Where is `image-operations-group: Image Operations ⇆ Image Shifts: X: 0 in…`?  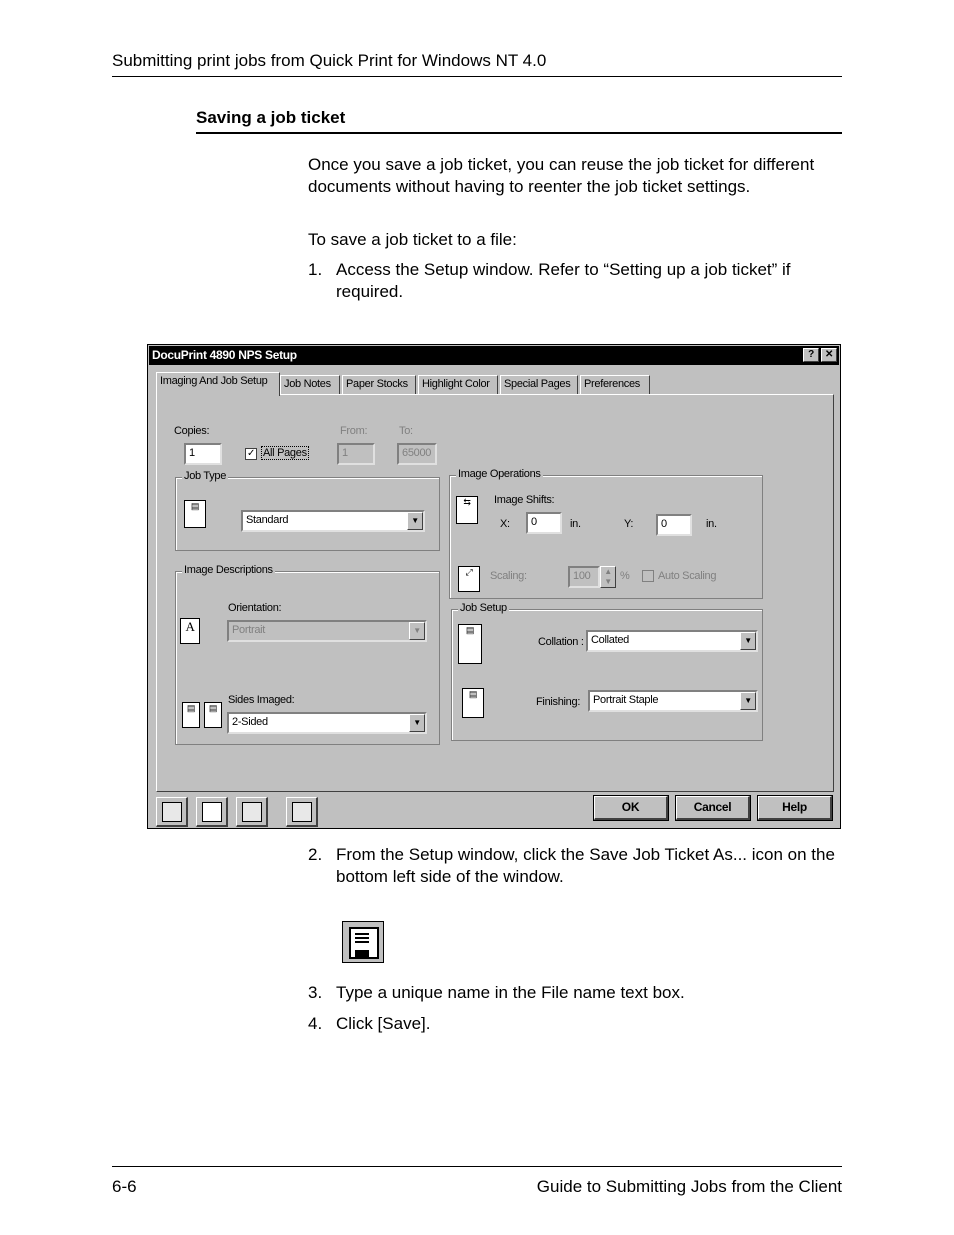
image-operations-group: Image Operations ⇆ Image Shifts: X: 0 in… is located at coordinates (606, 533).